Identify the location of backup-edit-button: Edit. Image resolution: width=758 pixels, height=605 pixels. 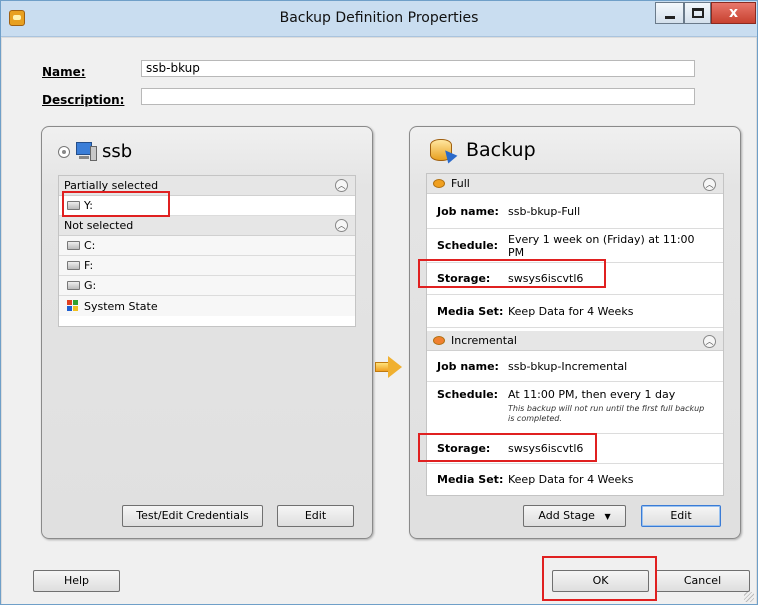
(681, 516).